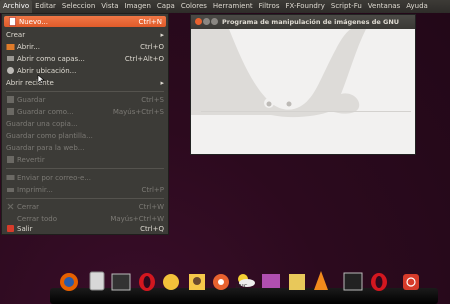 This screenshot has height=304, width=450. What do you see at coordinates (271, 280) in the screenshot?
I see `presentation-icon` at bounding box center [271, 280].